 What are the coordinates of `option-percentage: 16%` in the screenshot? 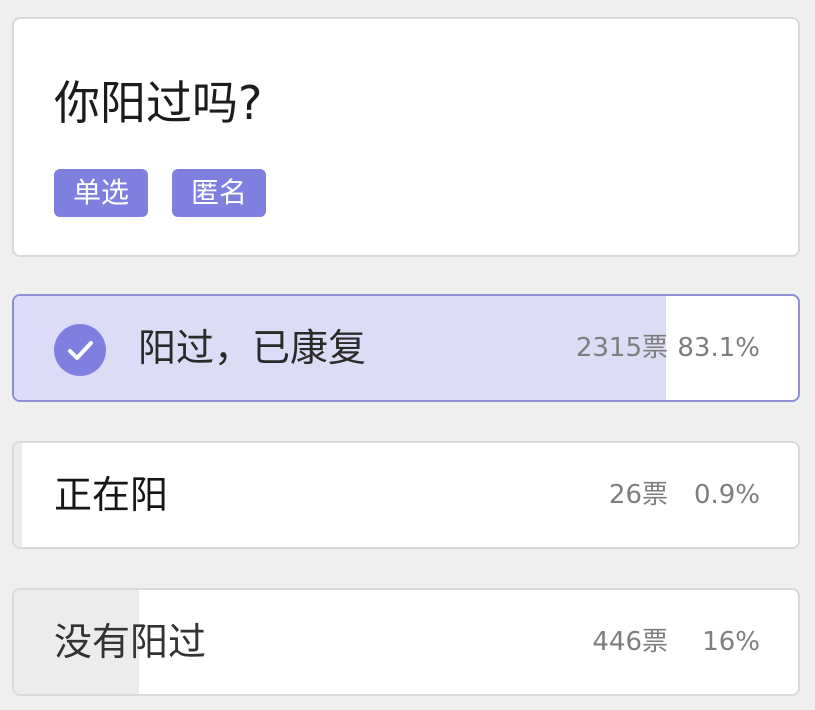 It's located at (731, 642).